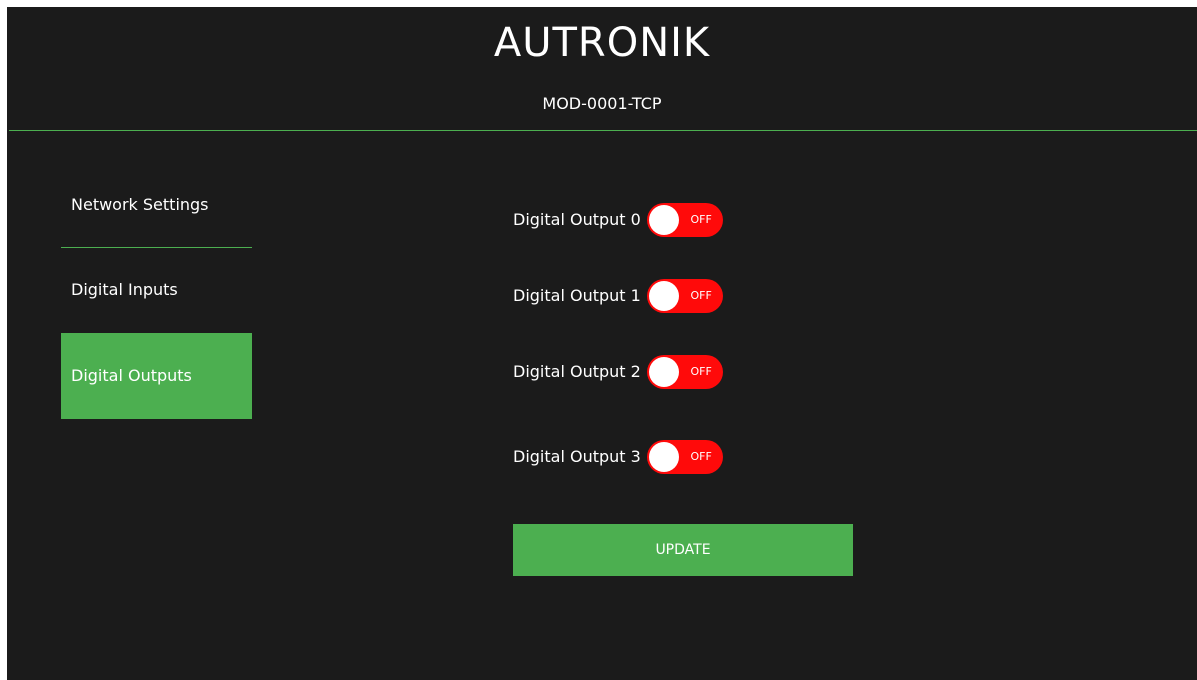  Describe the element at coordinates (603, 130) in the screenshot. I see `header-divider` at that location.